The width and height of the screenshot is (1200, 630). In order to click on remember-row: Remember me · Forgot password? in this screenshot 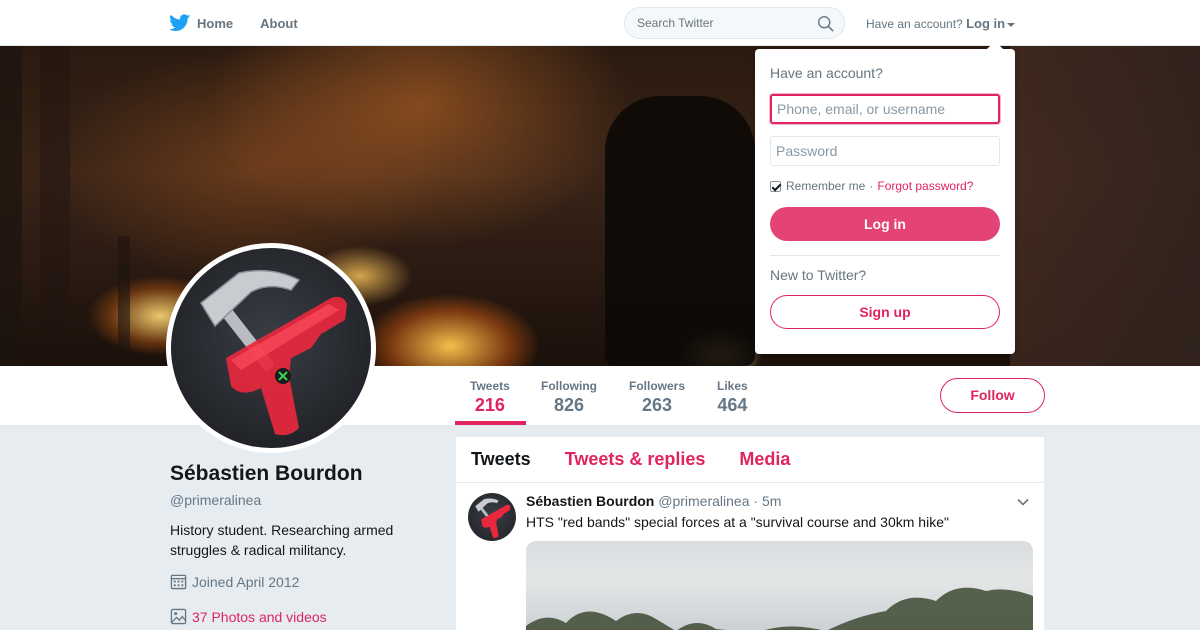, I will do `click(885, 186)`.